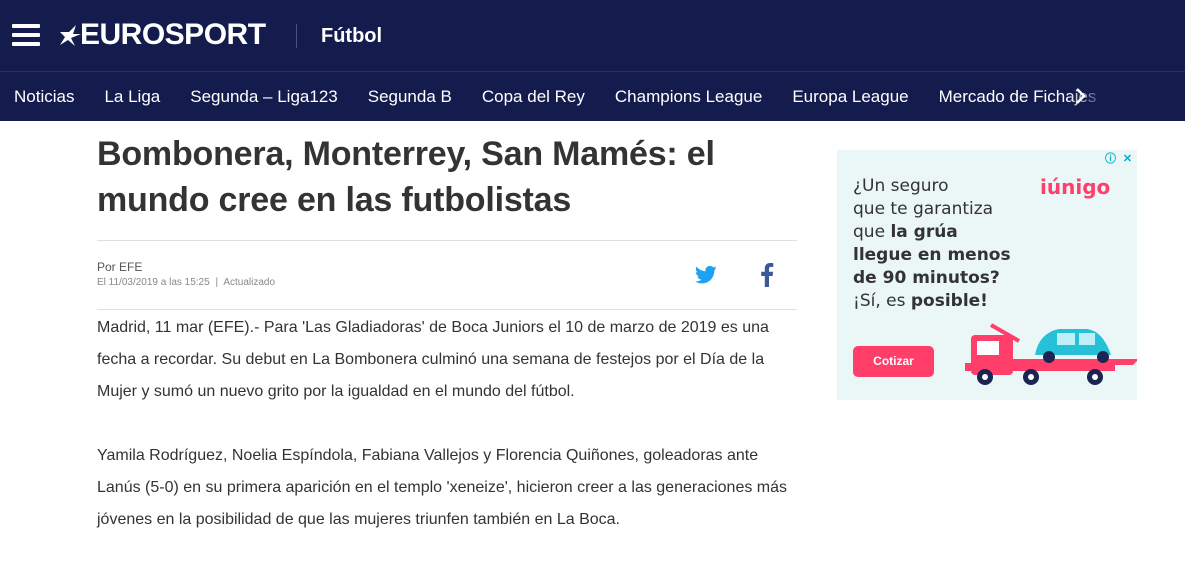  I want to click on nav-item-segunda: Segunda – Liga123, so click(263, 97).